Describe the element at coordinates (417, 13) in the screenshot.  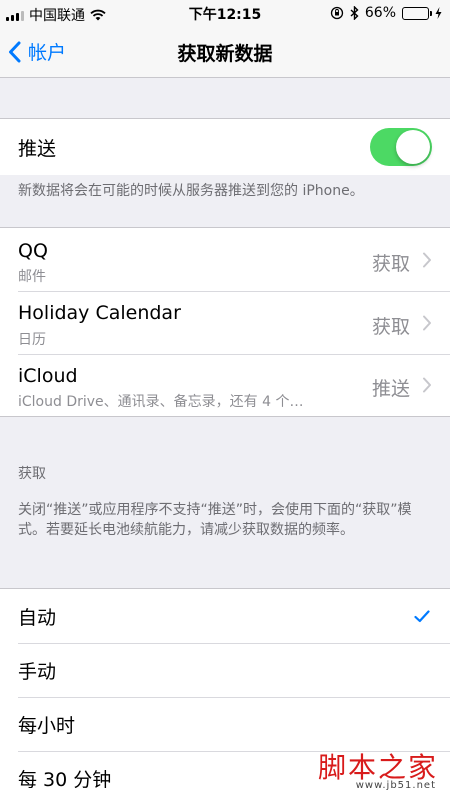
I see `battery-icon` at that location.